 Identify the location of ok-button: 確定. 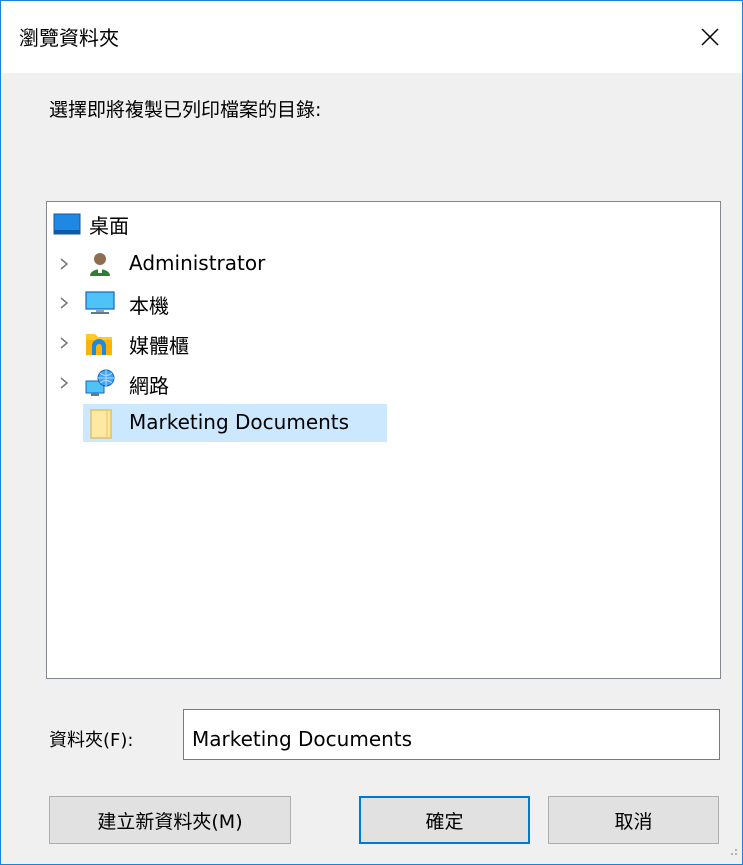
(444, 820).